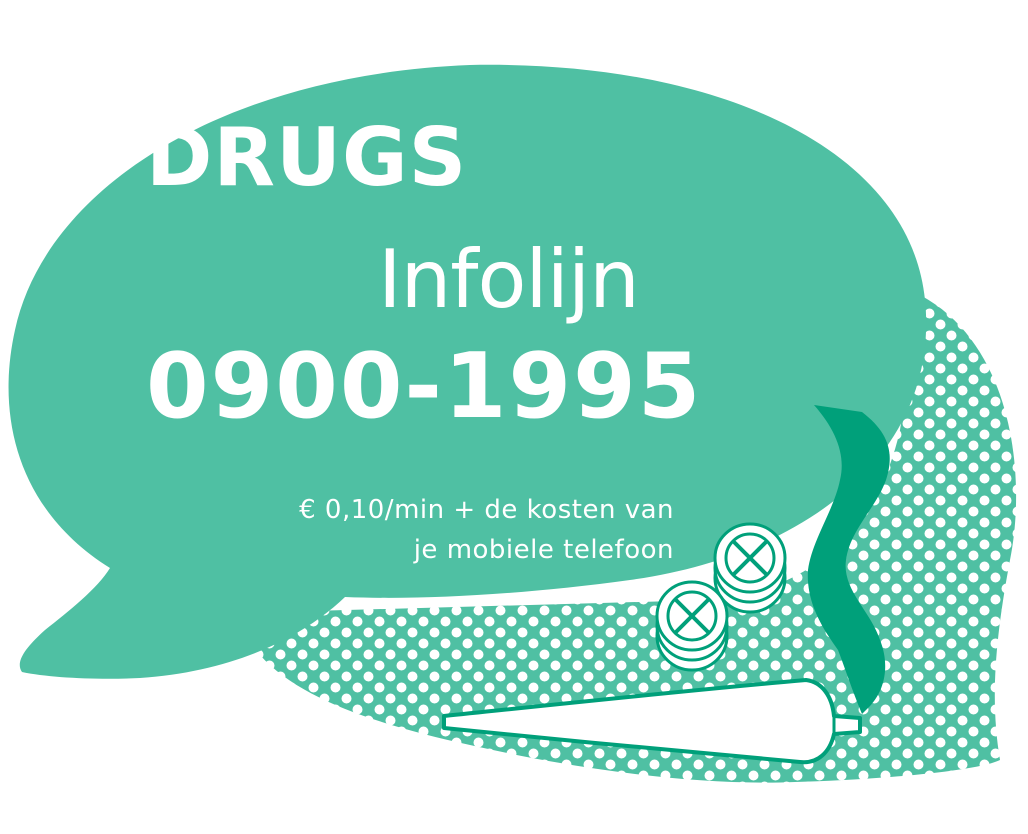 Image resolution: width=1028 pixels, height=834 pixels. Describe the element at coordinates (509, 279) in the screenshot. I see `headline-infolijn: Infolijn` at that location.